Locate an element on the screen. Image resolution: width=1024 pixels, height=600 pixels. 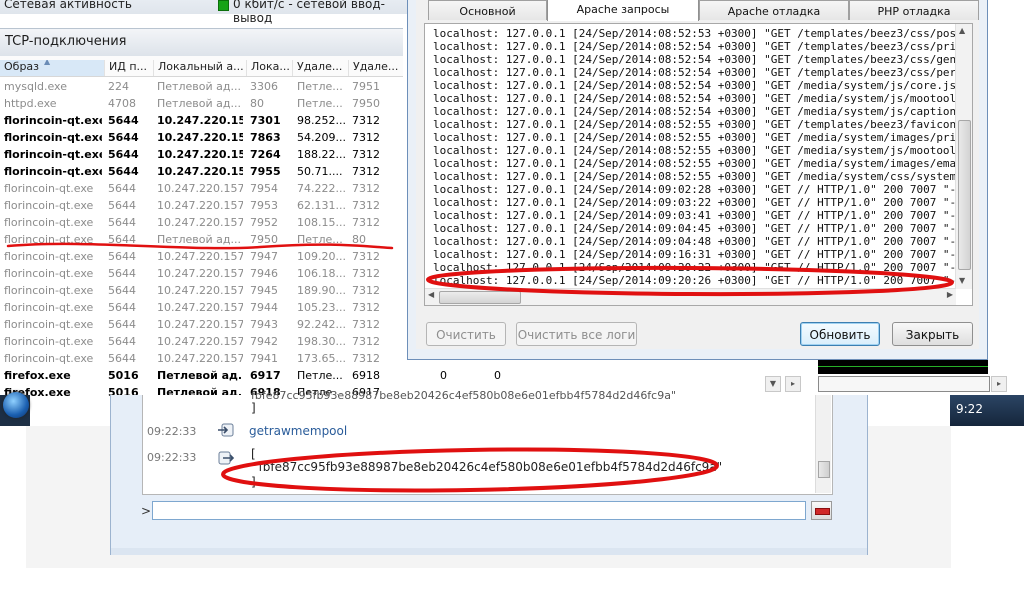
scroll-left-icon: ◀ is located at coordinates (431, 294).